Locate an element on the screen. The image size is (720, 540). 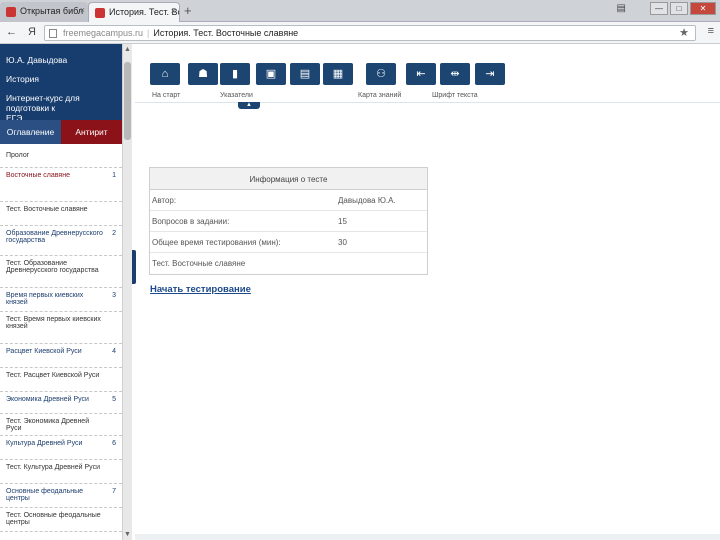
list-item-label: Основные феодальные центры is located at coordinates (45, 495).